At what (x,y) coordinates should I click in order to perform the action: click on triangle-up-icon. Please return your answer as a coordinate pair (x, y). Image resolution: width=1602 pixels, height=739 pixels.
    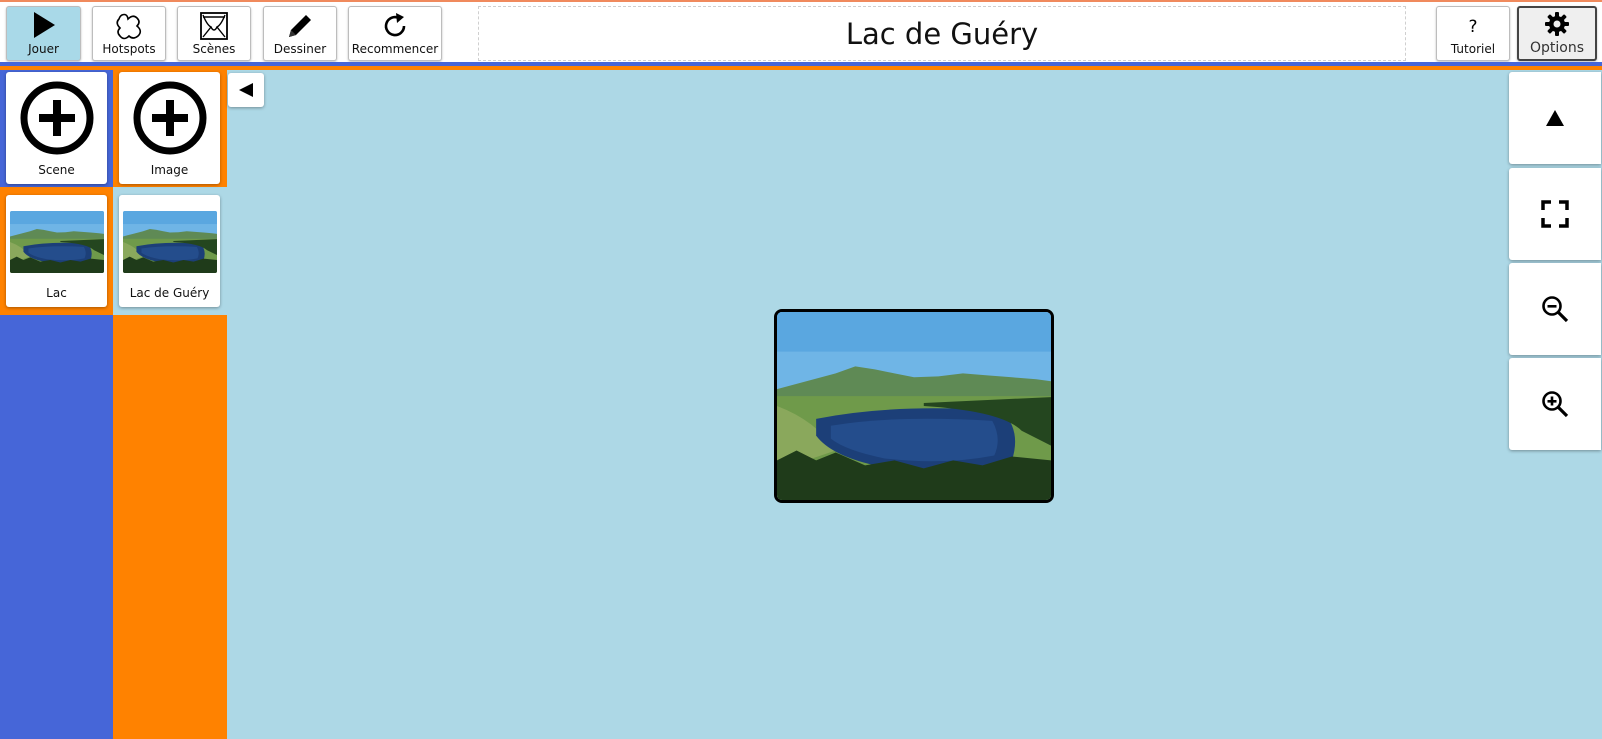
    Looking at the image, I should click on (1555, 118).